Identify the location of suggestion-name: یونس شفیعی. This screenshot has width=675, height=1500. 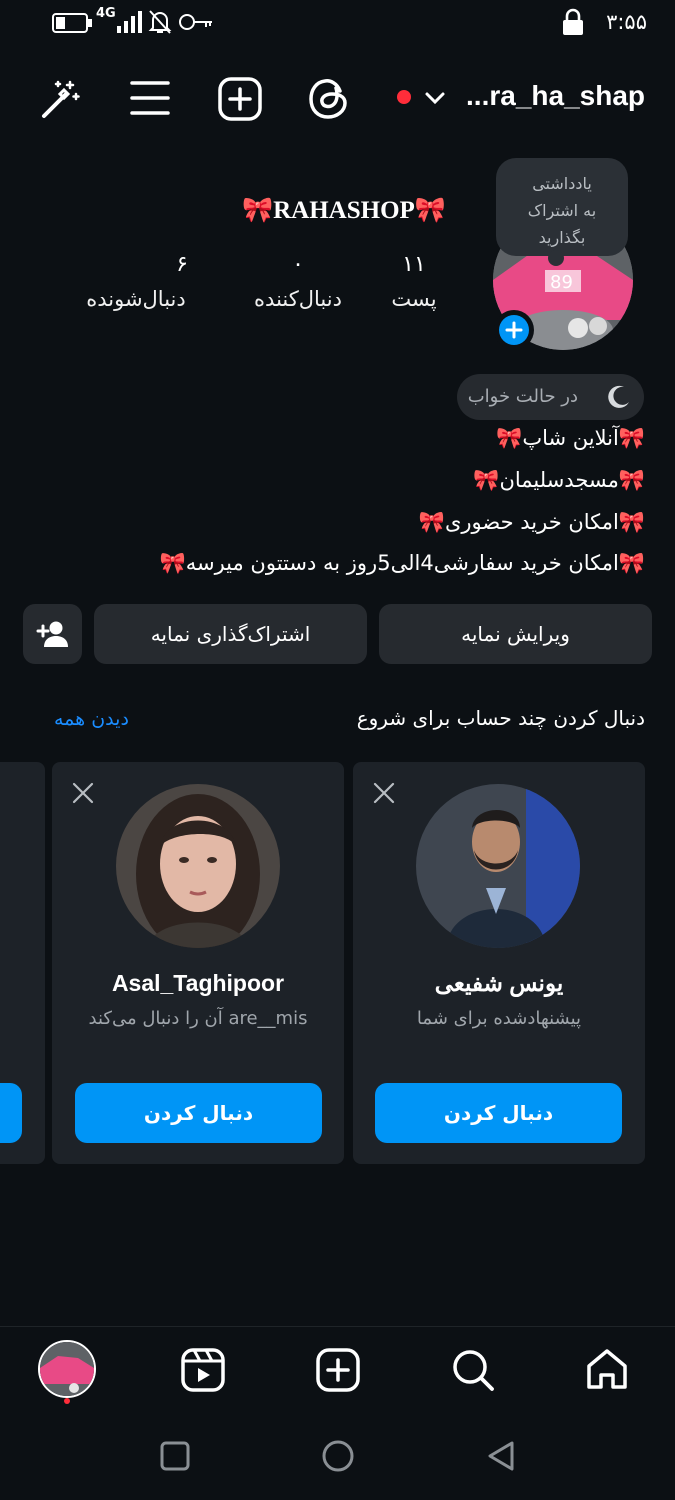
(499, 983).